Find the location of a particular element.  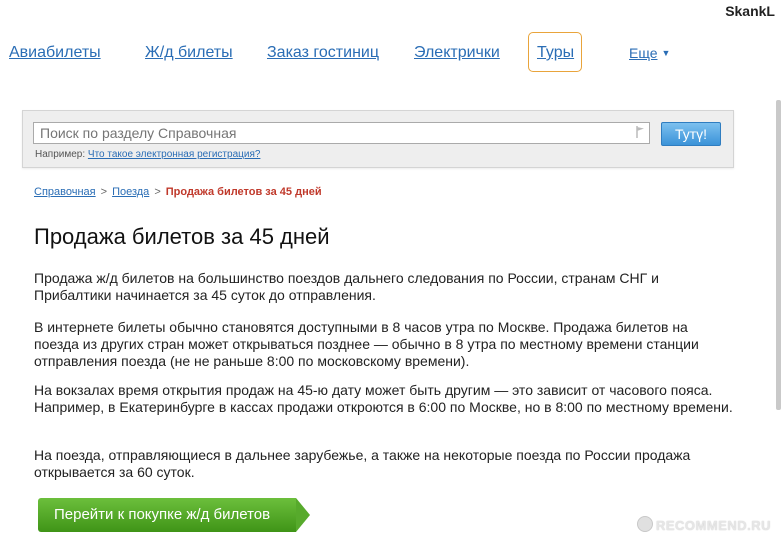

nav-item-hotels: Заказ гостиниц is located at coordinates (323, 53).